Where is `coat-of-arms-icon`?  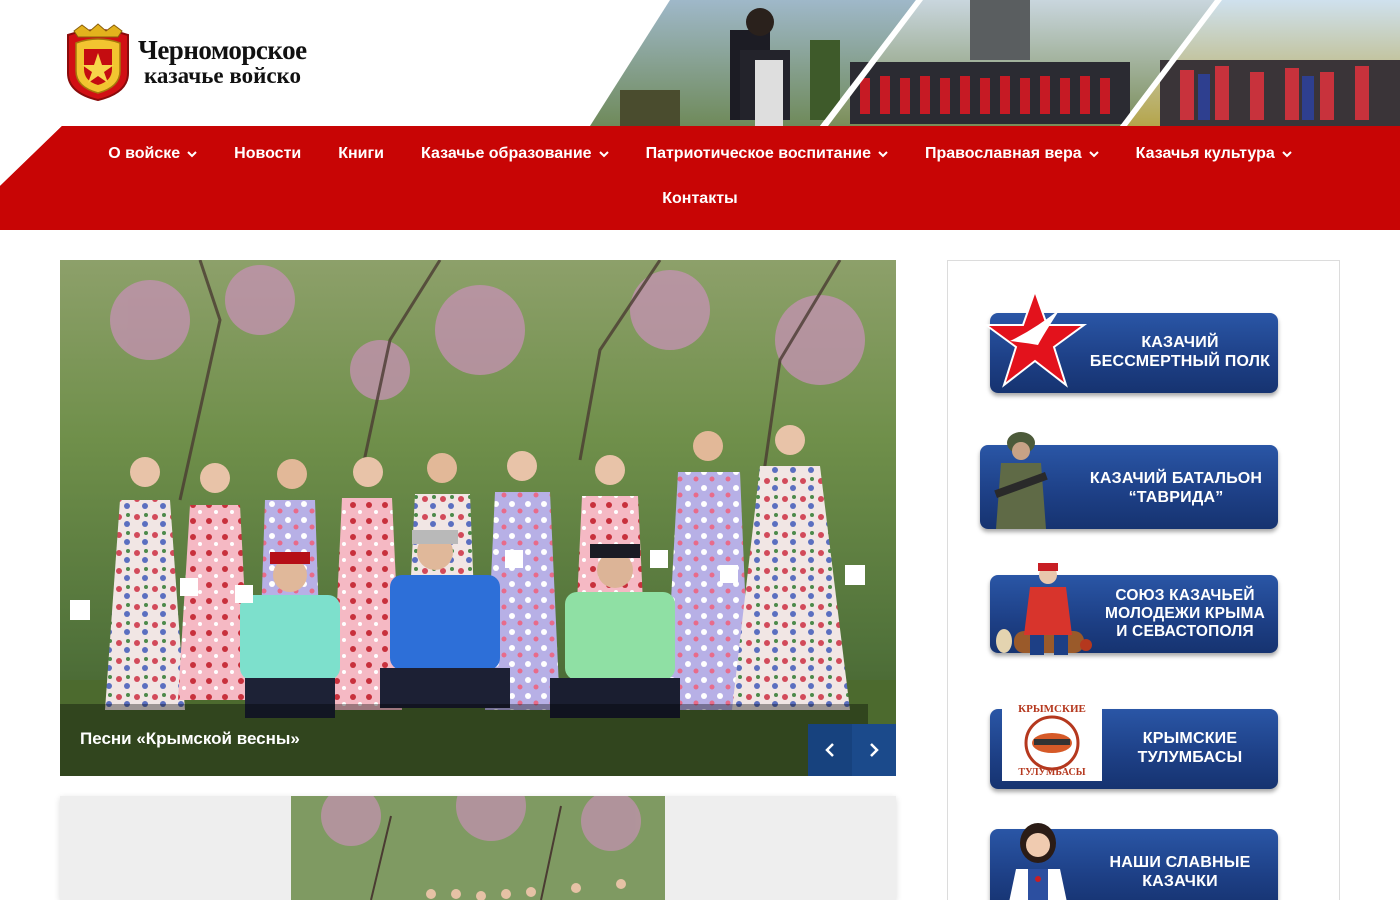
coat-of-arms-icon is located at coordinates (98, 62).